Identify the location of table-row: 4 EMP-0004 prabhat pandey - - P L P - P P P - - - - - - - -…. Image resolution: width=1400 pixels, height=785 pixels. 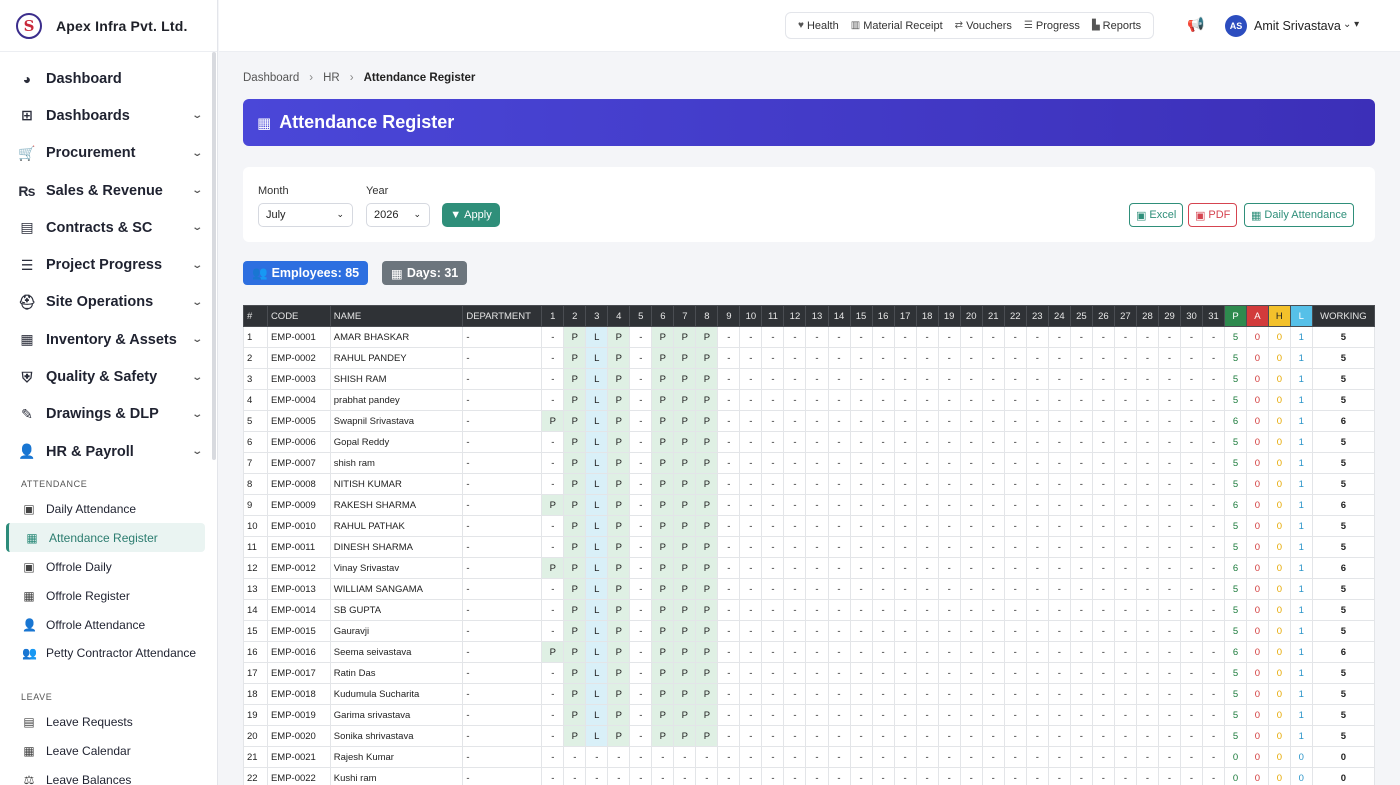
(809, 400).